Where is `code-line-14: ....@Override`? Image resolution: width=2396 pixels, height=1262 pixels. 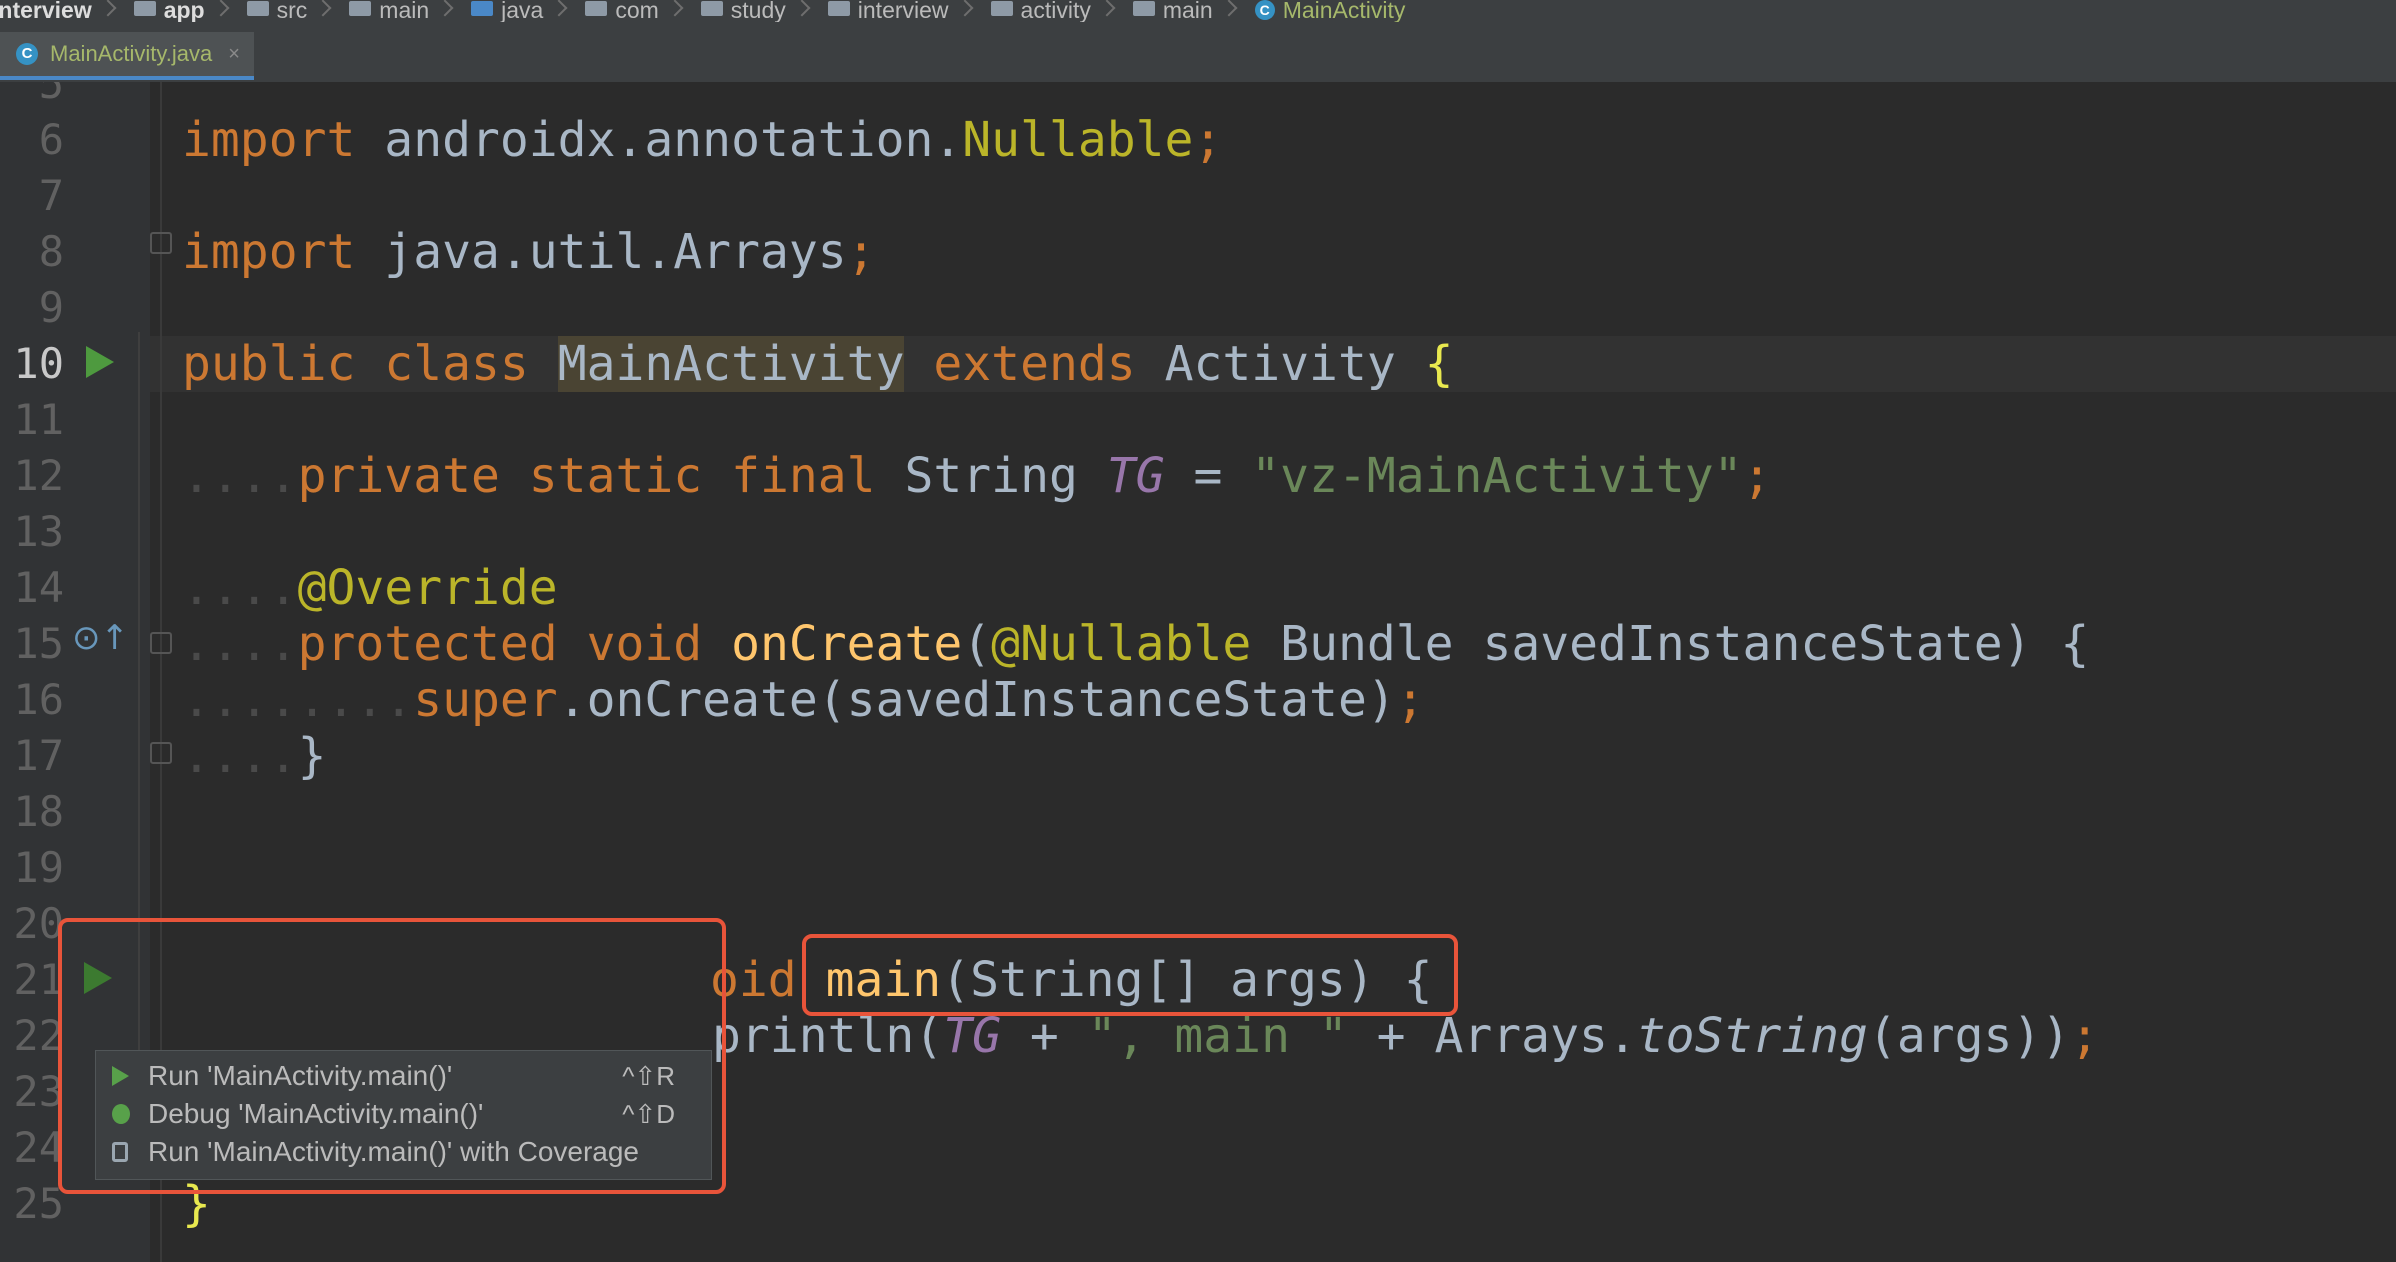 code-line-14: ....@Override is located at coordinates (370, 588).